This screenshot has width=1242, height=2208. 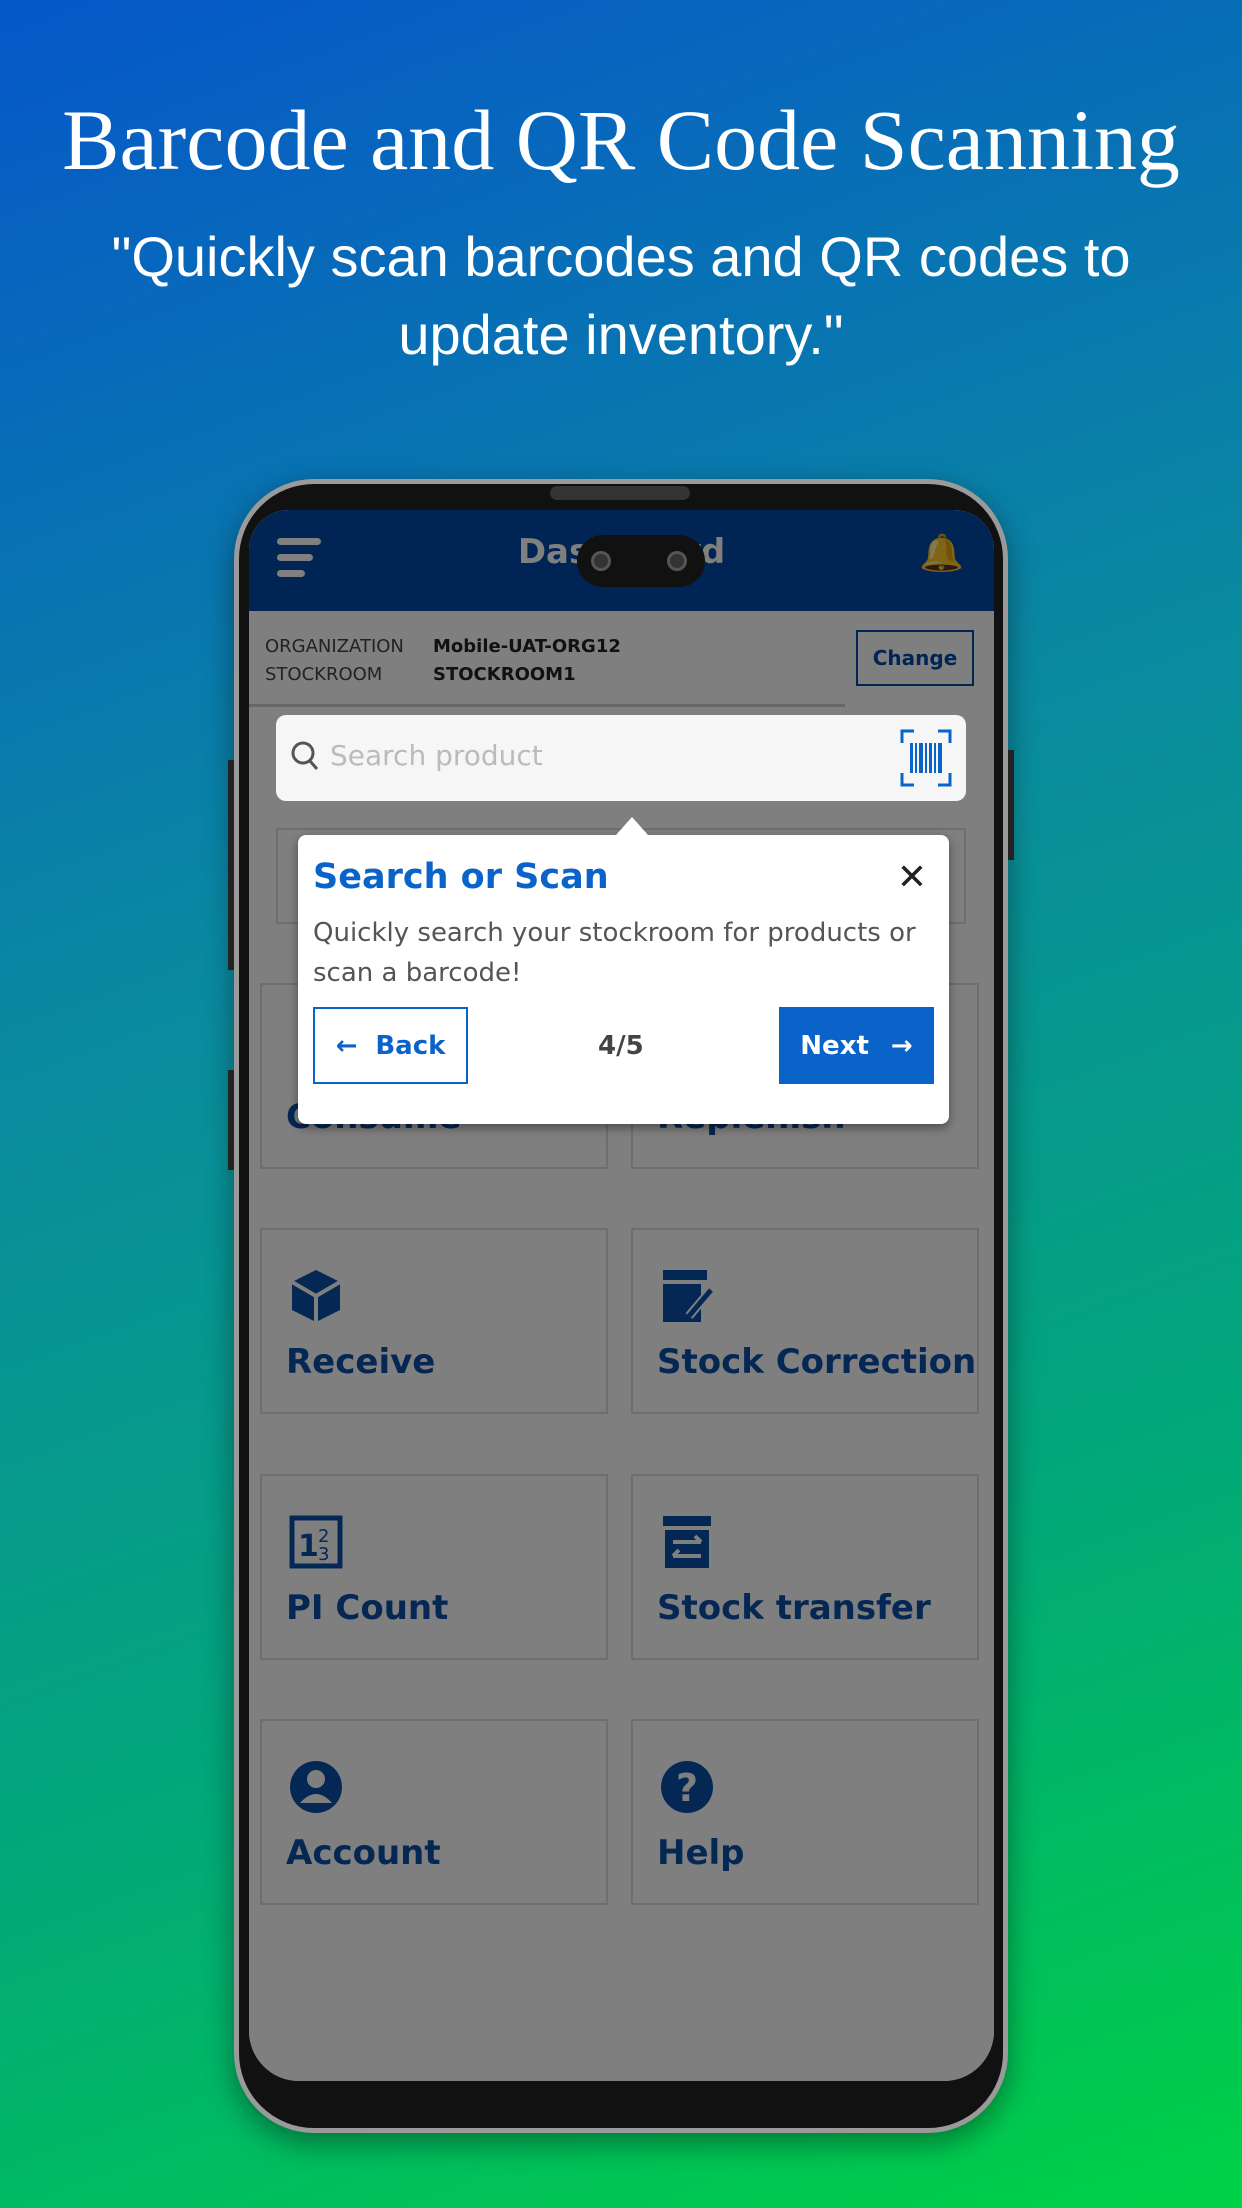 I want to click on barcode-scan-icon, so click(x=926, y=758).